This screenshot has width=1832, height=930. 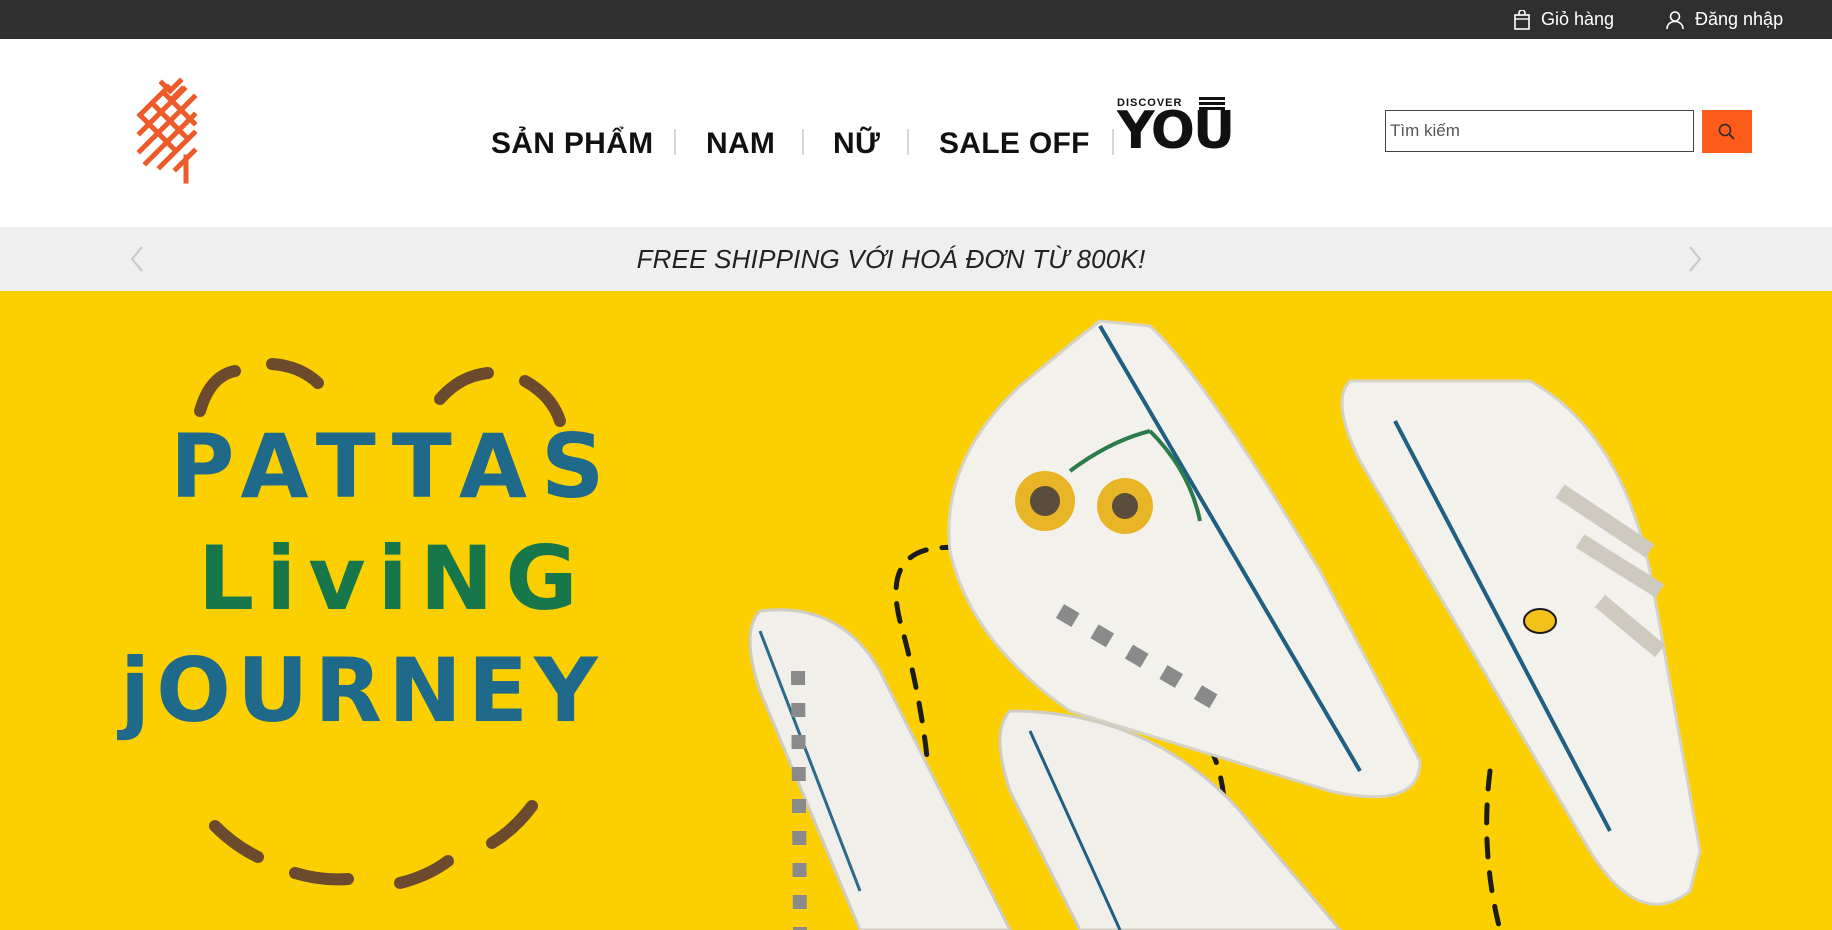 What do you see at coordinates (1522, 19) in the screenshot?
I see `shopping-bag-icon` at bounding box center [1522, 19].